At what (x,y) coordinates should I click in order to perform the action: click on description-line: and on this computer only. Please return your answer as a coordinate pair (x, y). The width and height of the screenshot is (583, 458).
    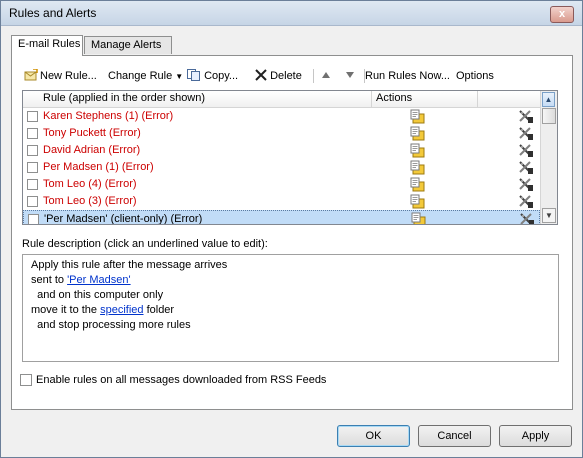
    Looking at the image, I should click on (97, 295).